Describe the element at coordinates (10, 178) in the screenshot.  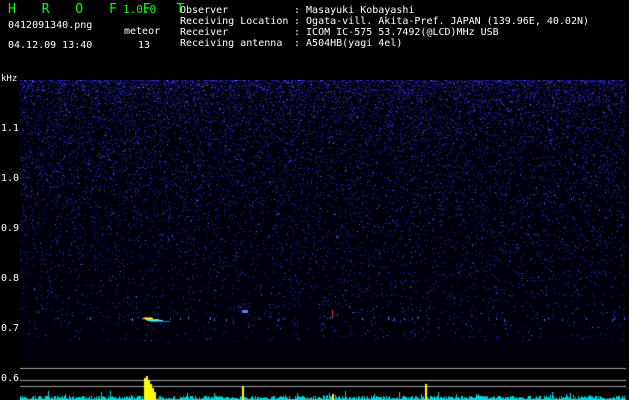
I see `freq-tick: 1.0` at that location.